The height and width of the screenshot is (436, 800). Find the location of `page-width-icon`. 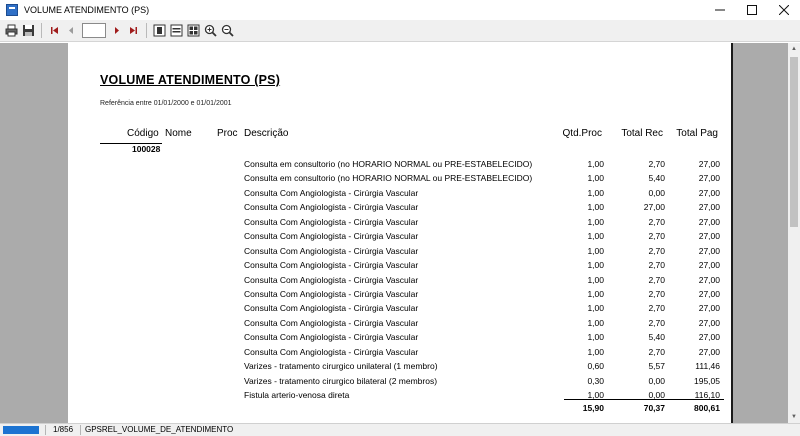

page-width-icon is located at coordinates (176, 30).